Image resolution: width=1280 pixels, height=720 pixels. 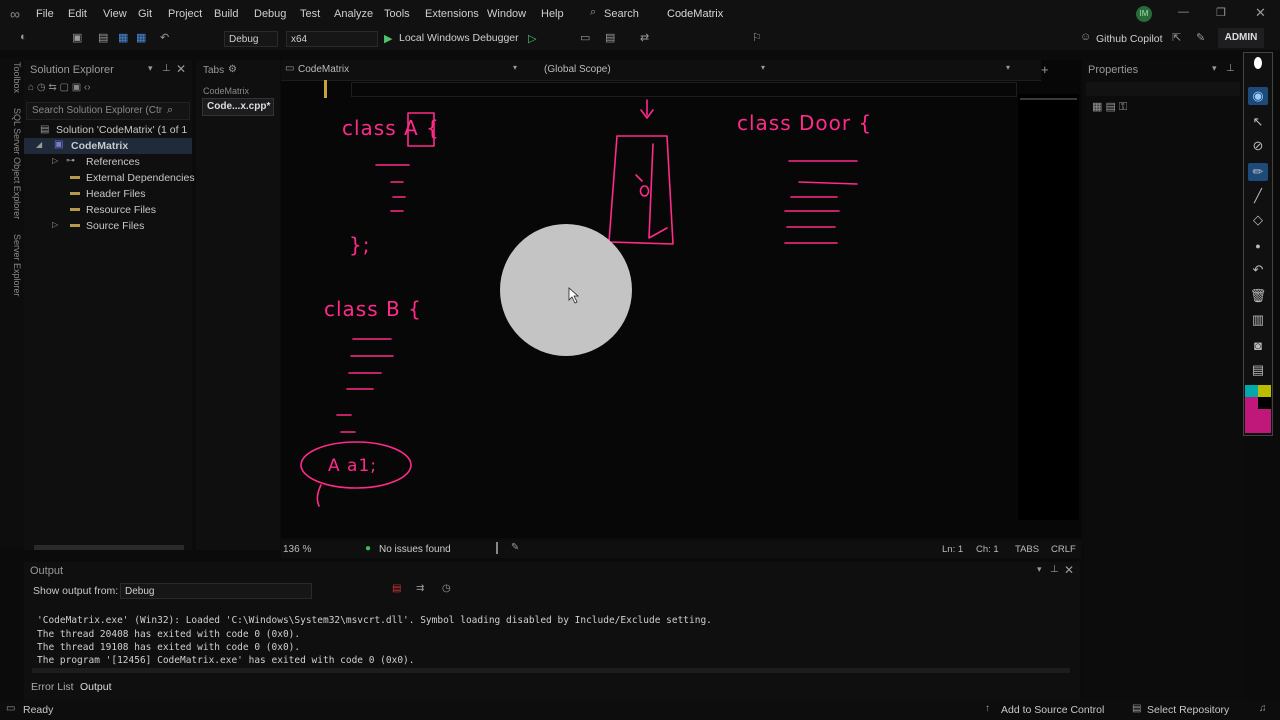 I want to click on menu-git: Git, so click(x=145, y=14).